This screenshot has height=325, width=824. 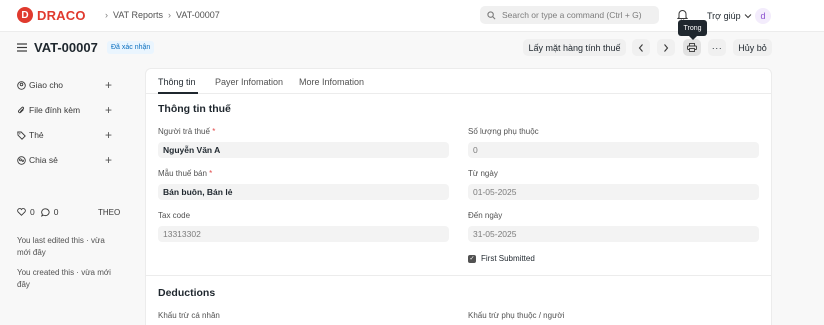 I want to click on tab-payer-information: Payer Infomation, so click(x=249, y=82).